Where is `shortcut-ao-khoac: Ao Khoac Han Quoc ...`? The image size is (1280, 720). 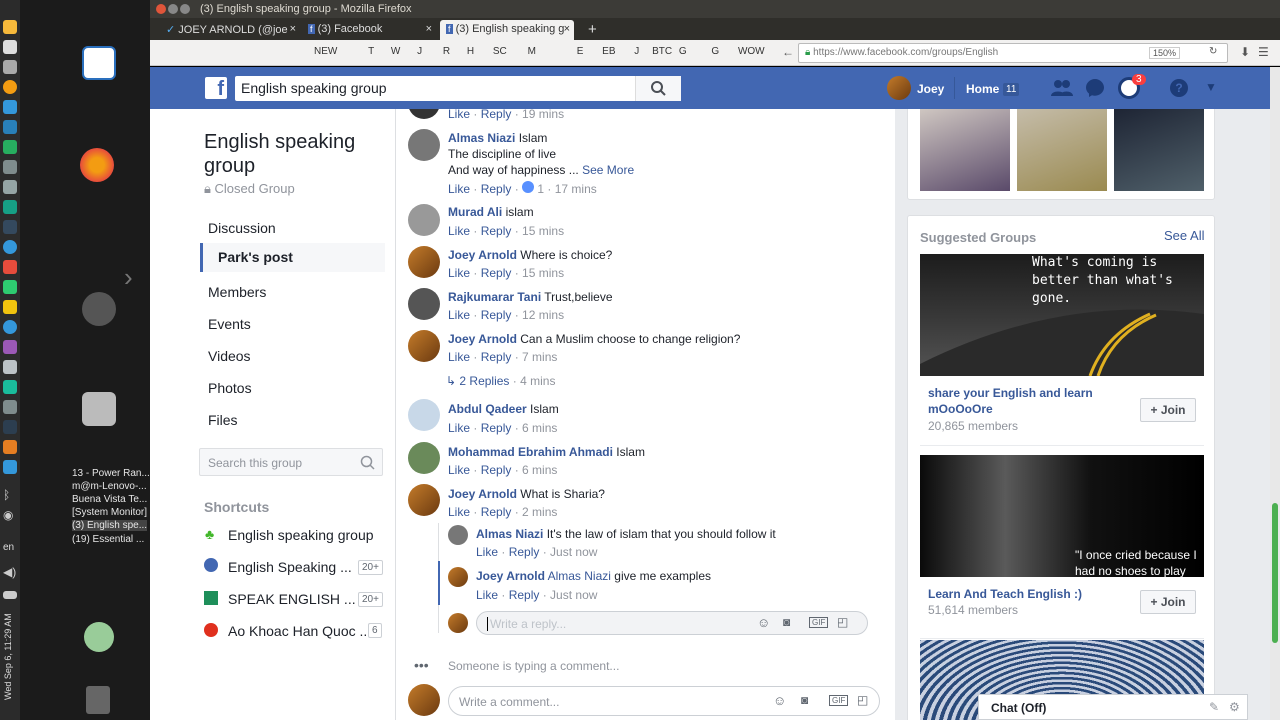
shortcut-ao-khoac: Ao Khoac Han Quoc ... is located at coordinates (299, 631).